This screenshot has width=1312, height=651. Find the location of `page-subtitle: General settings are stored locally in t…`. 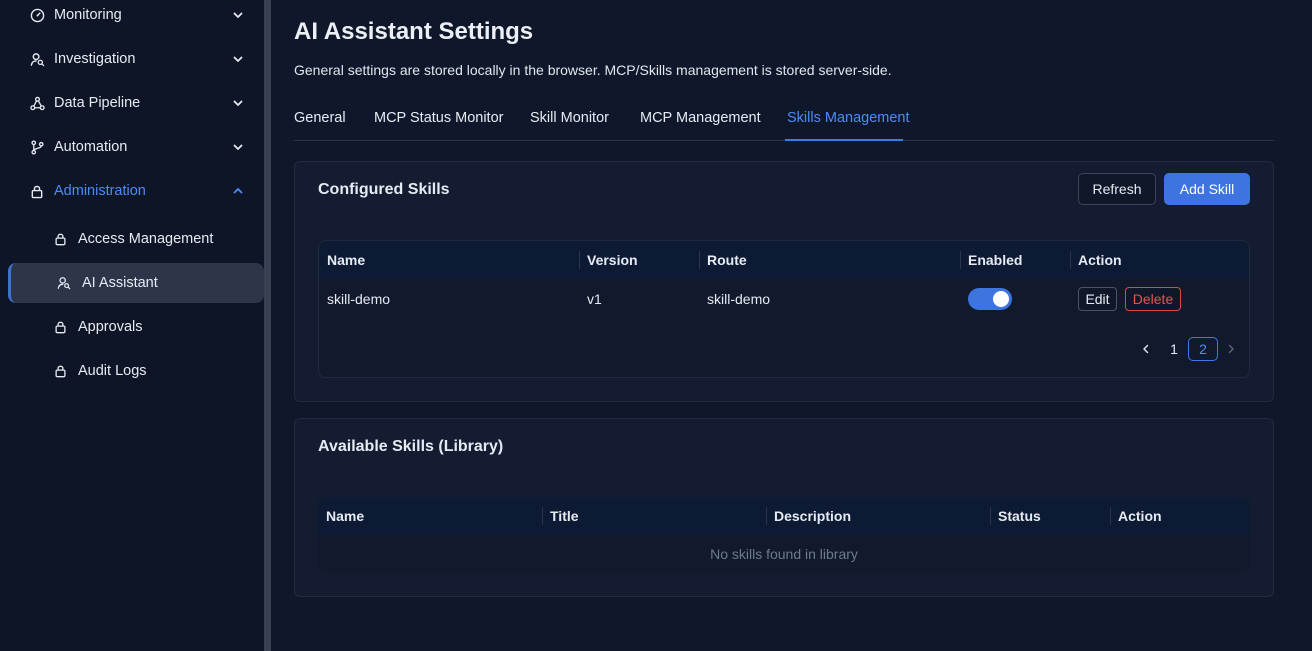

page-subtitle: General settings are stored locally in t… is located at coordinates (593, 70).